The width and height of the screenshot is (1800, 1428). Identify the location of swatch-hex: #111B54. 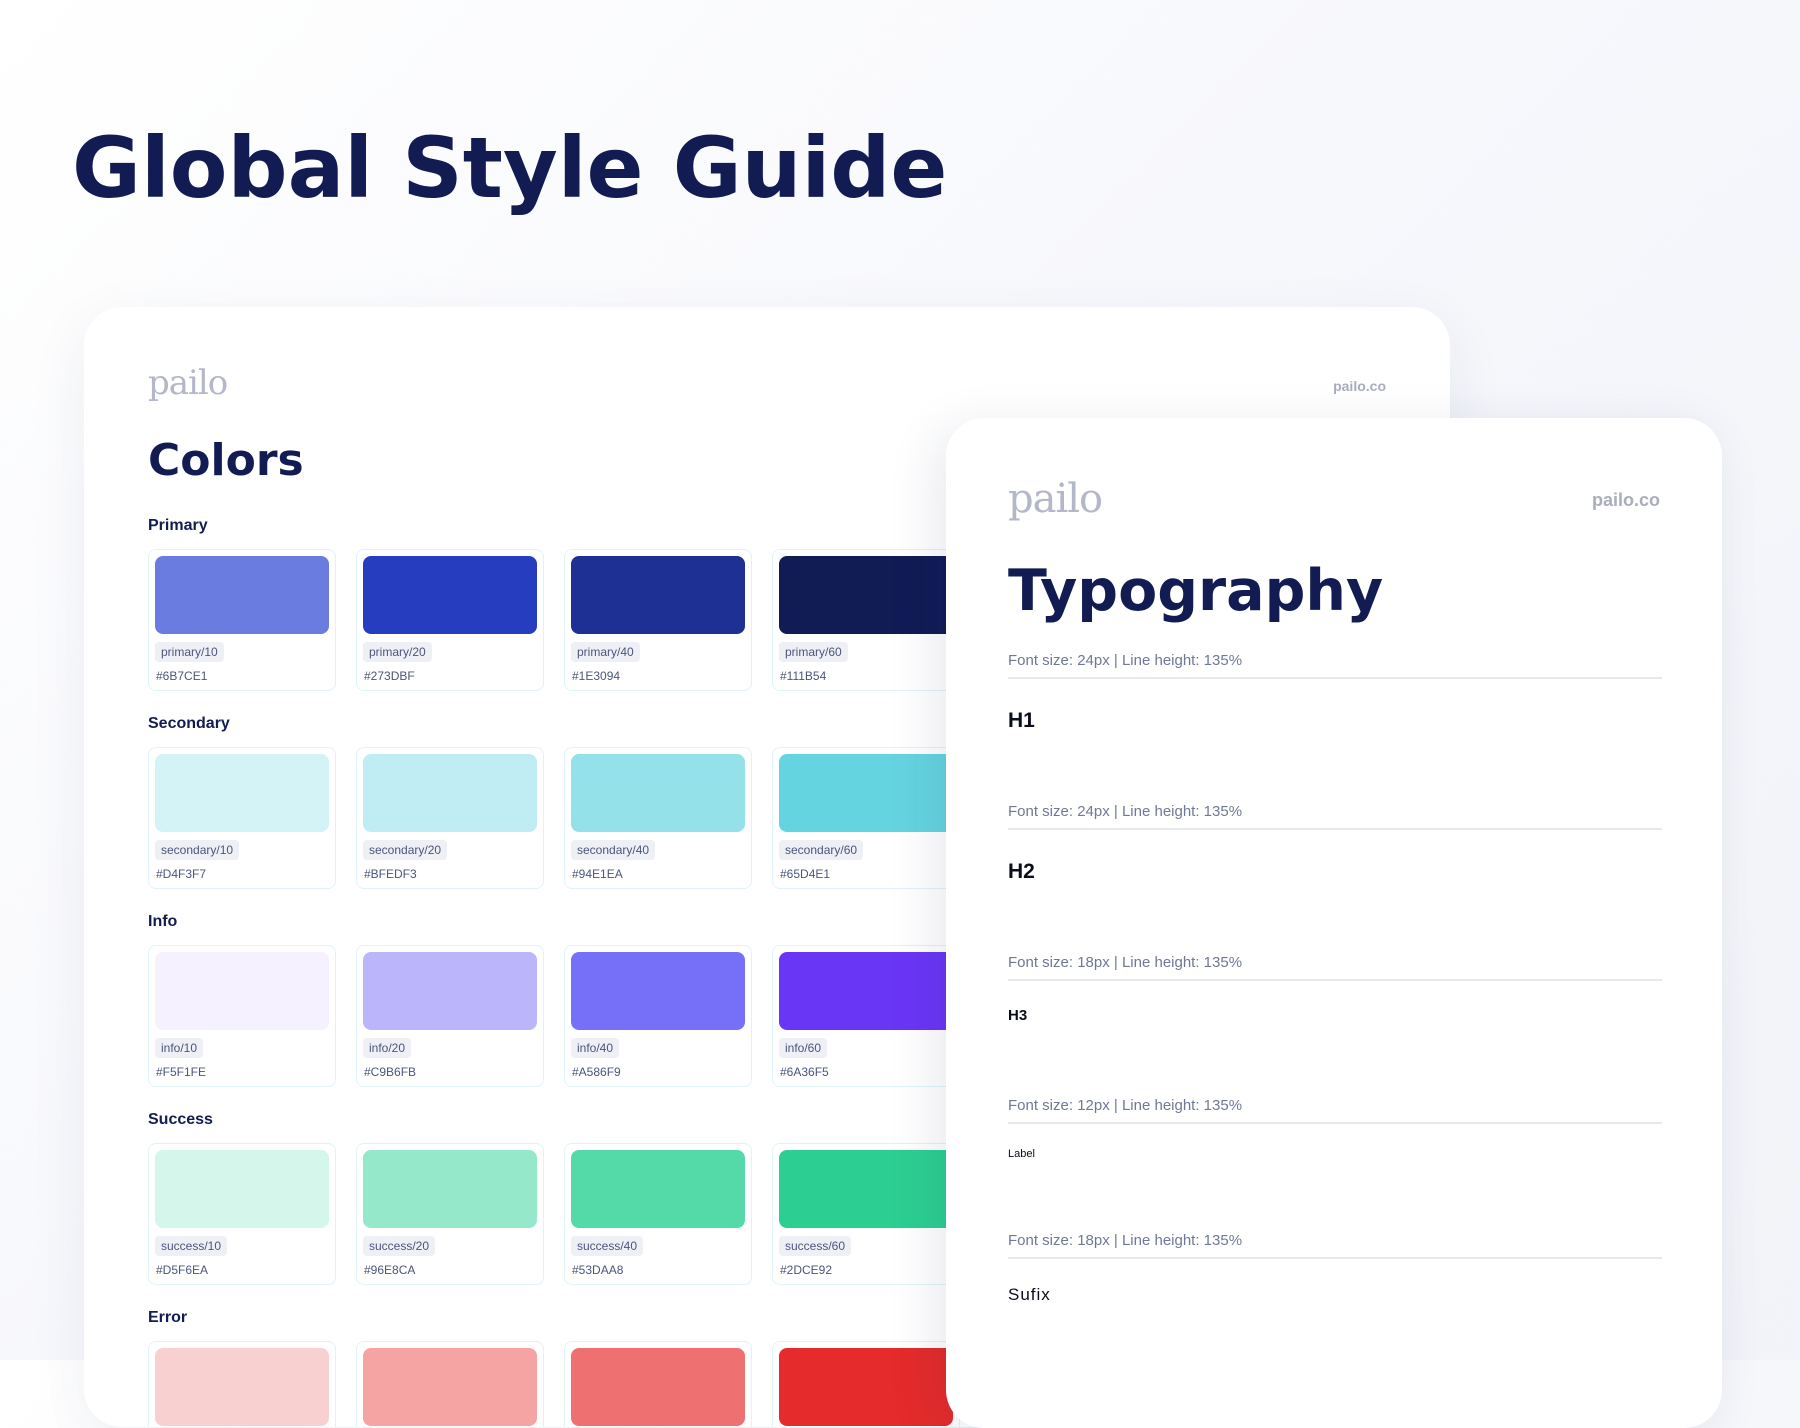
(803, 676).